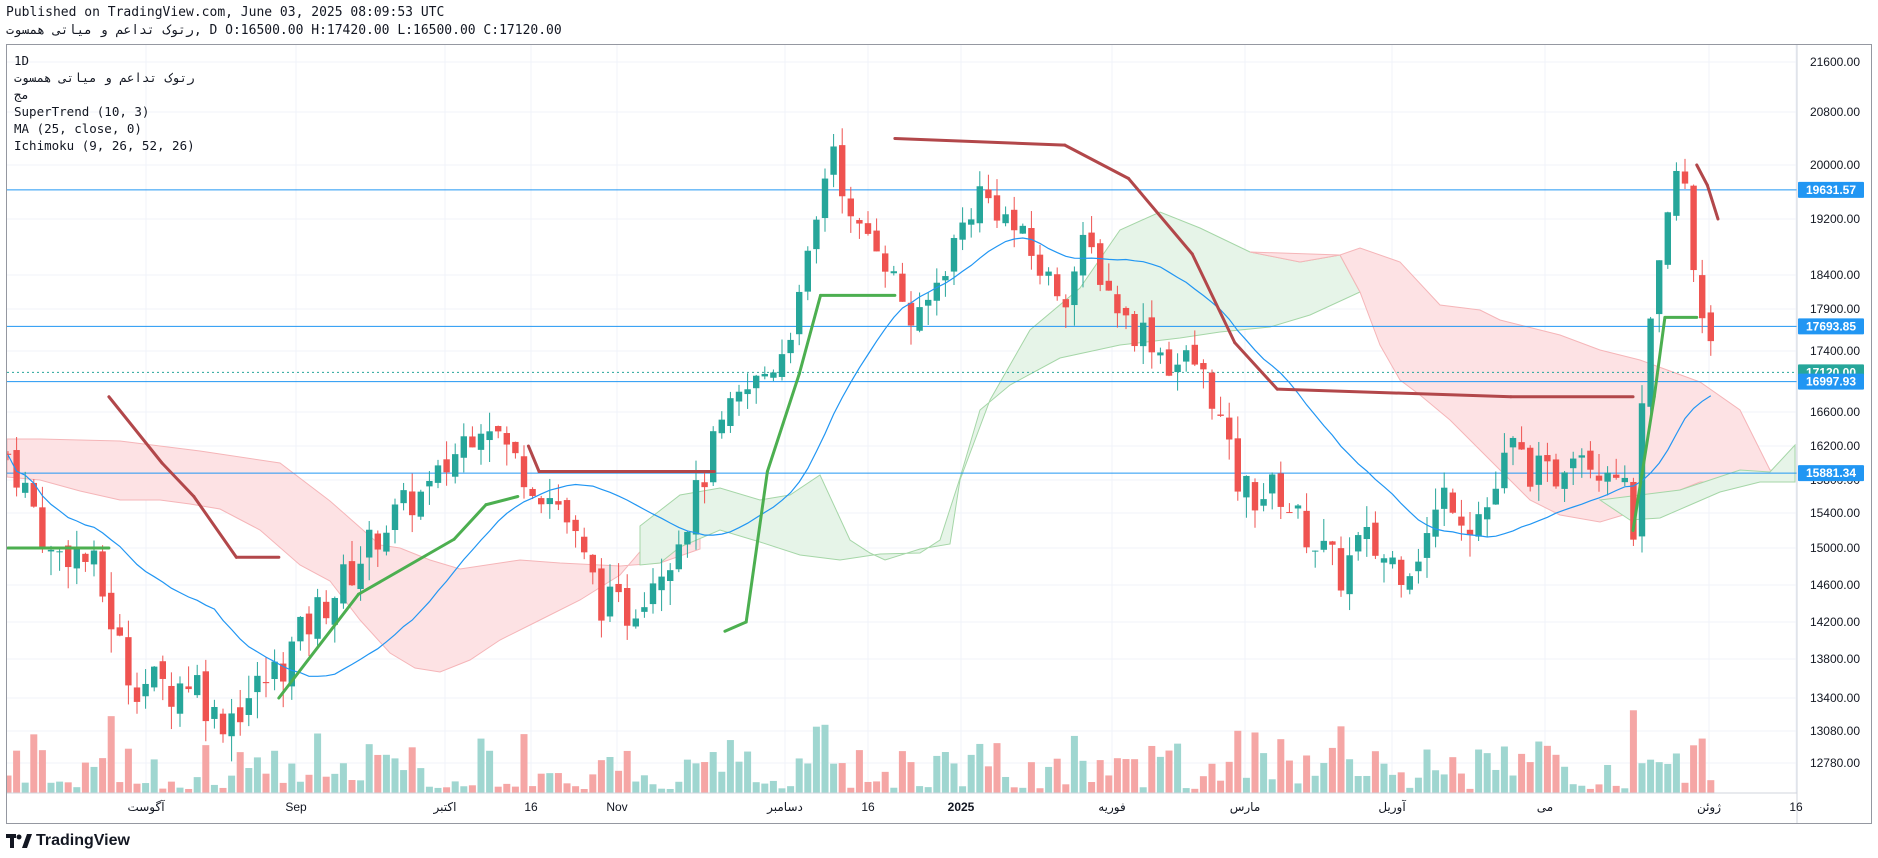 The width and height of the screenshot is (1878, 858). I want to click on legend-timeframe: 1D, so click(22, 60).